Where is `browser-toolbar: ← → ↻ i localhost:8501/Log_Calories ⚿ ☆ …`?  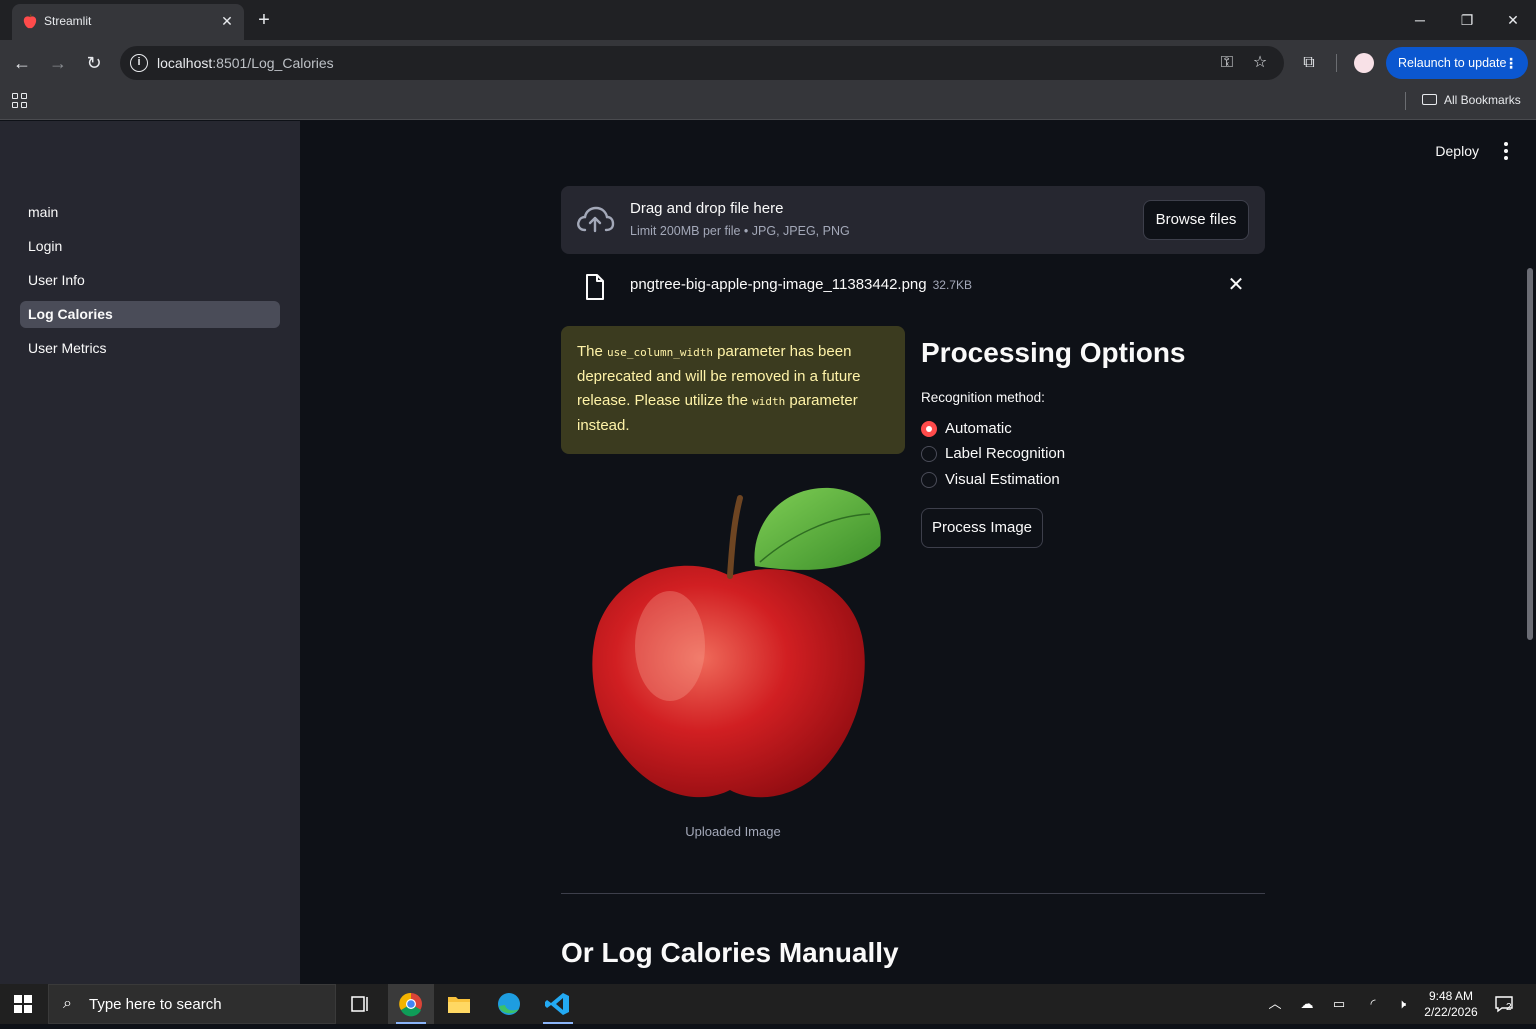
browser-toolbar: ← → ↻ i localhost:8501/Log_Calories ⚿ ☆ … is located at coordinates (768, 63).